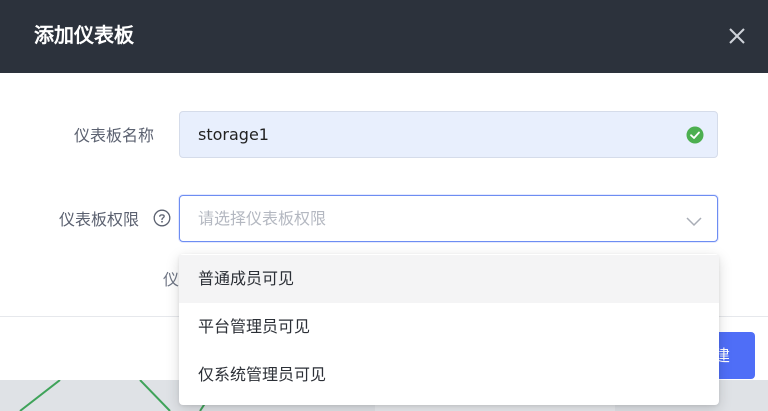  I want to click on chevron-down-icon, so click(694, 219).